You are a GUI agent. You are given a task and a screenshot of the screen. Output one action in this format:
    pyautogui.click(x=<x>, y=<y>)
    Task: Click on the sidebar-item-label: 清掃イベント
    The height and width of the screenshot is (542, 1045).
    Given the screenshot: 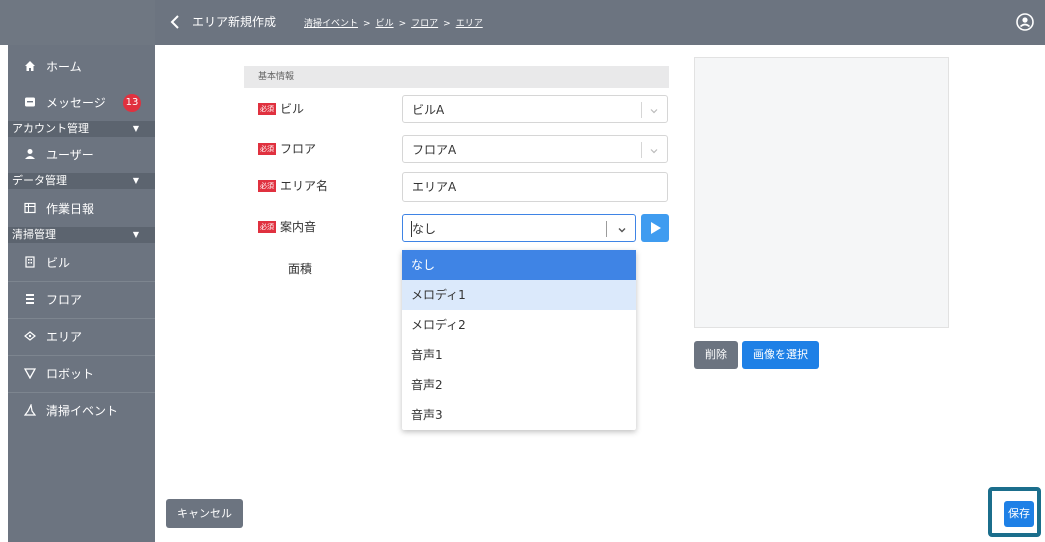 What is the action you would take?
    pyautogui.click(x=82, y=411)
    